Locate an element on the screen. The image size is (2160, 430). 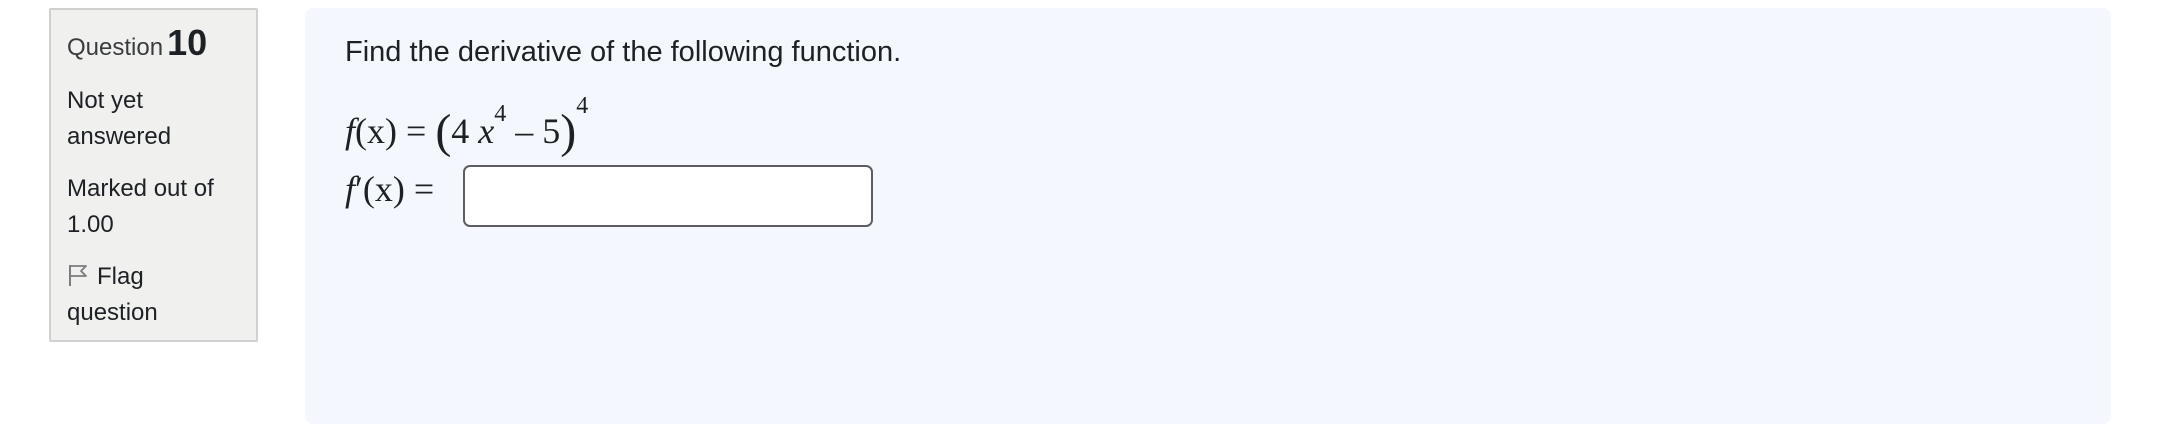
constant: 5 is located at coordinates (551, 131).